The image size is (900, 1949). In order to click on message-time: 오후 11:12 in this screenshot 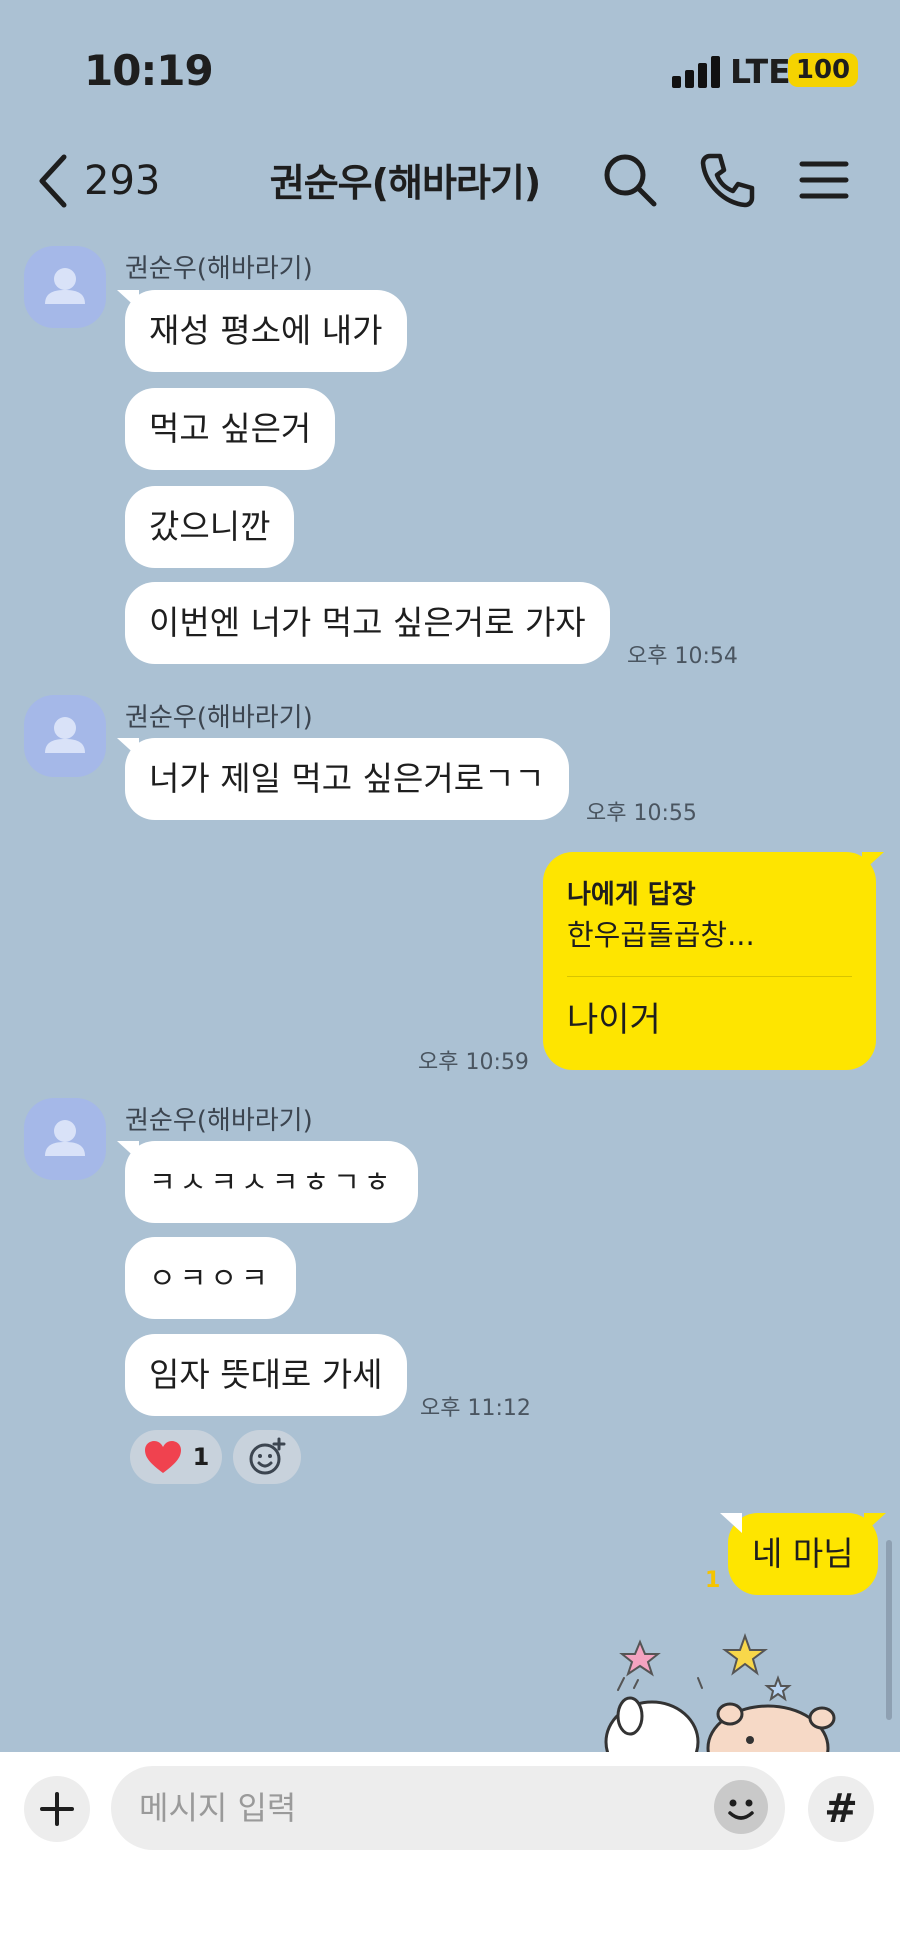, I will do `click(475, 1408)`.